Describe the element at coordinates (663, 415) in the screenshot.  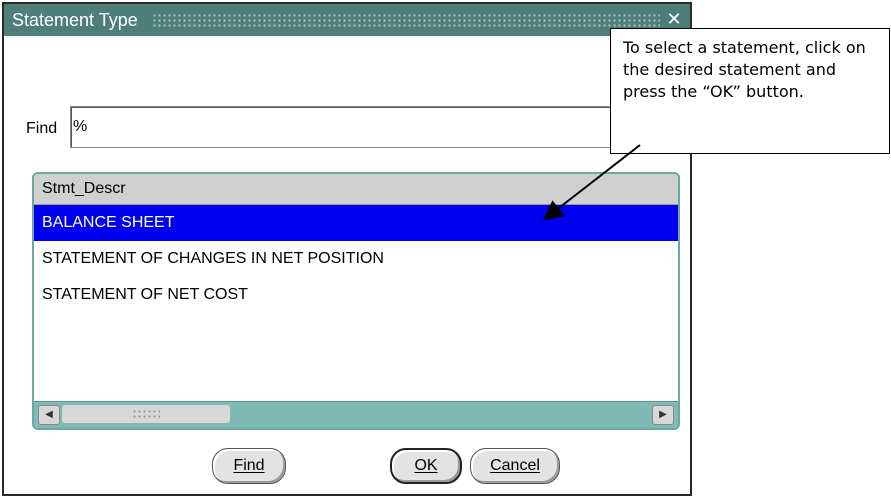
I see `arrow-right-icon: ▶` at that location.